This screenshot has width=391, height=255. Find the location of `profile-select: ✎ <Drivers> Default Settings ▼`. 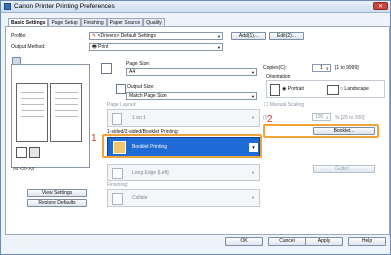

profile-select: ✎ <Drivers> Default Settings ▼ is located at coordinates (156, 36).